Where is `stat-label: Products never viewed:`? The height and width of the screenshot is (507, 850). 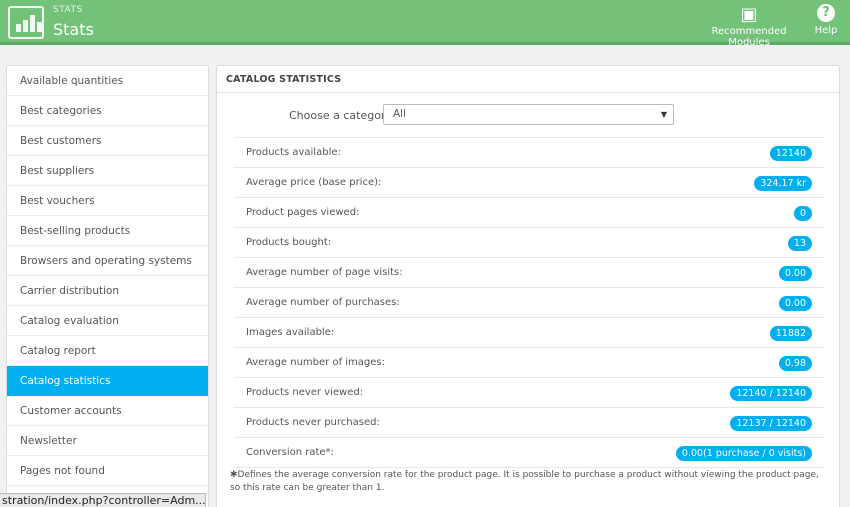 stat-label: Products never viewed: is located at coordinates (305, 392).